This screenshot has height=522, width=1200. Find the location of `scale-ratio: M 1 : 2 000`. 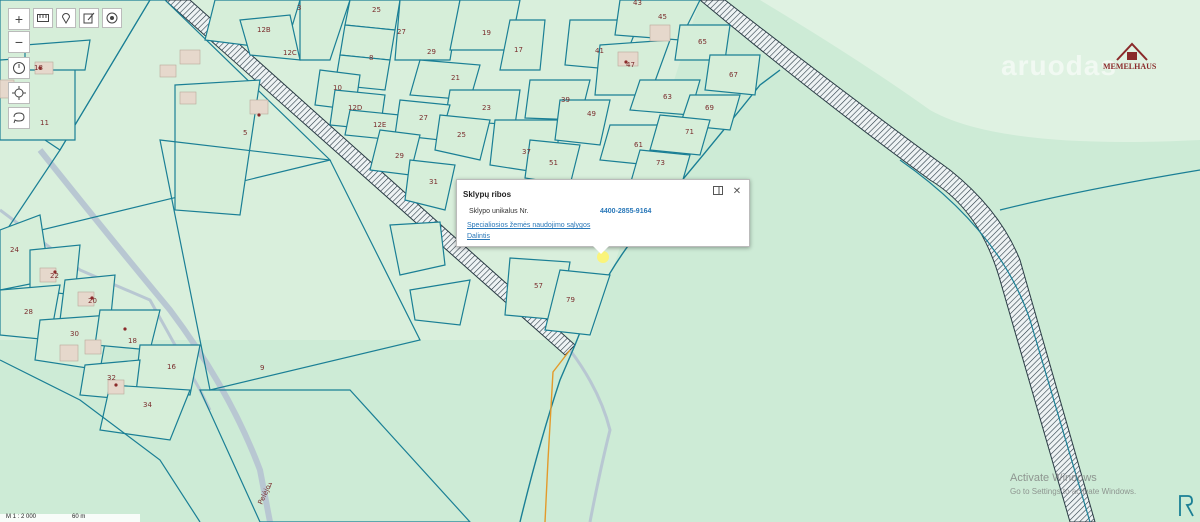

scale-ratio: M 1 : 2 000 is located at coordinates (21, 517).